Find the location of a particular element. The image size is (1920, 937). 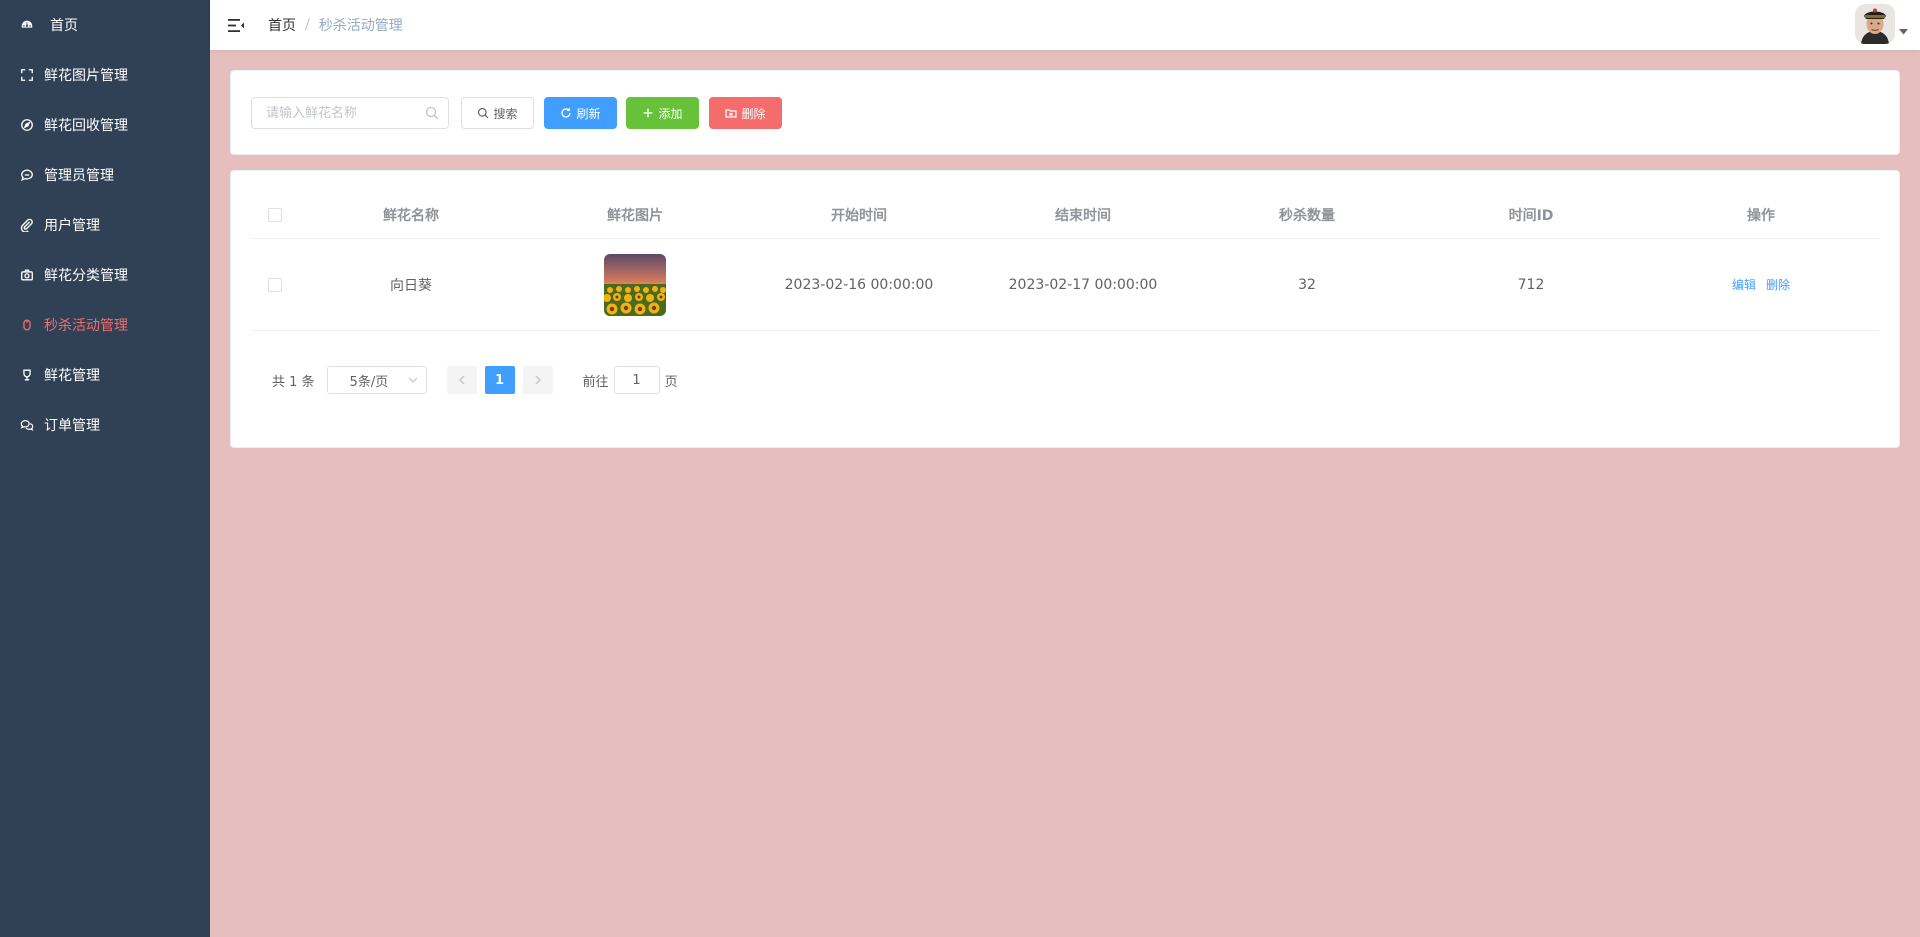

search-box is located at coordinates (350, 113).